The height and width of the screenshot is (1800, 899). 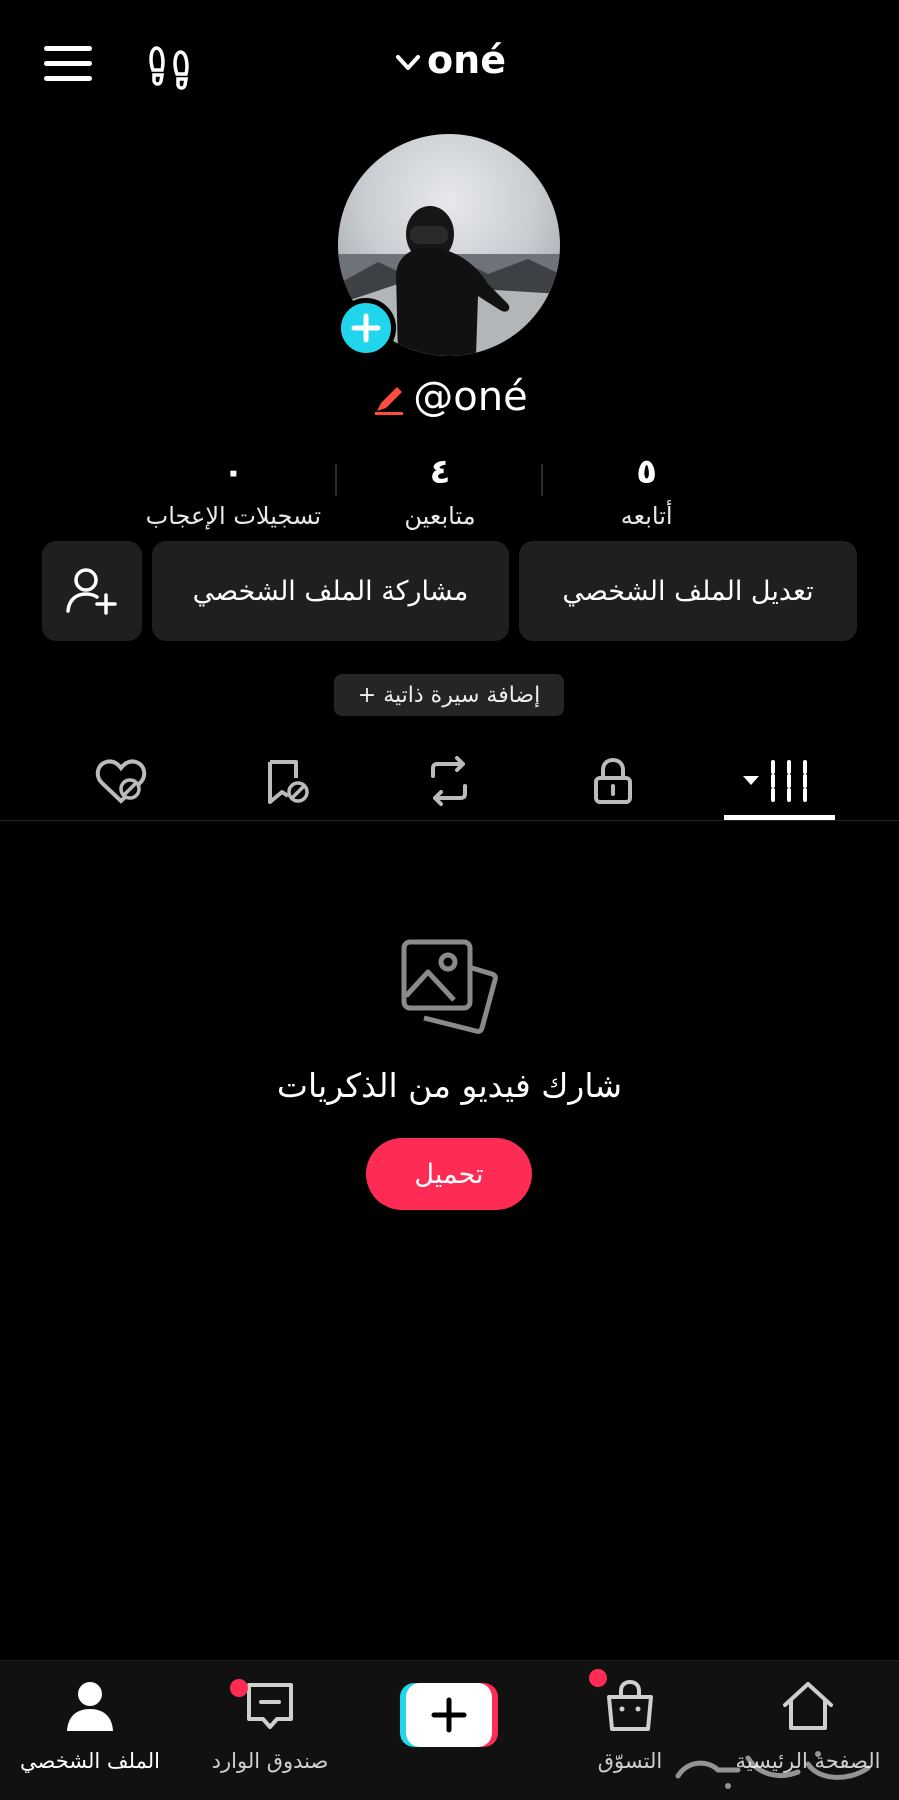 What do you see at coordinates (440, 516) in the screenshot?
I see `followers-label: متابعين` at bounding box center [440, 516].